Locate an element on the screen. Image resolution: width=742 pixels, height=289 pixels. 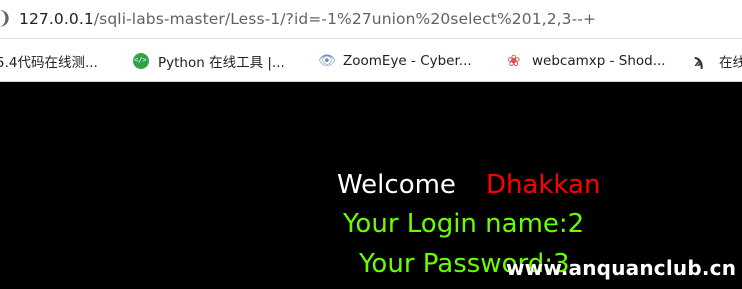
login-name-text: Your Login name:2 is located at coordinates (464, 224).